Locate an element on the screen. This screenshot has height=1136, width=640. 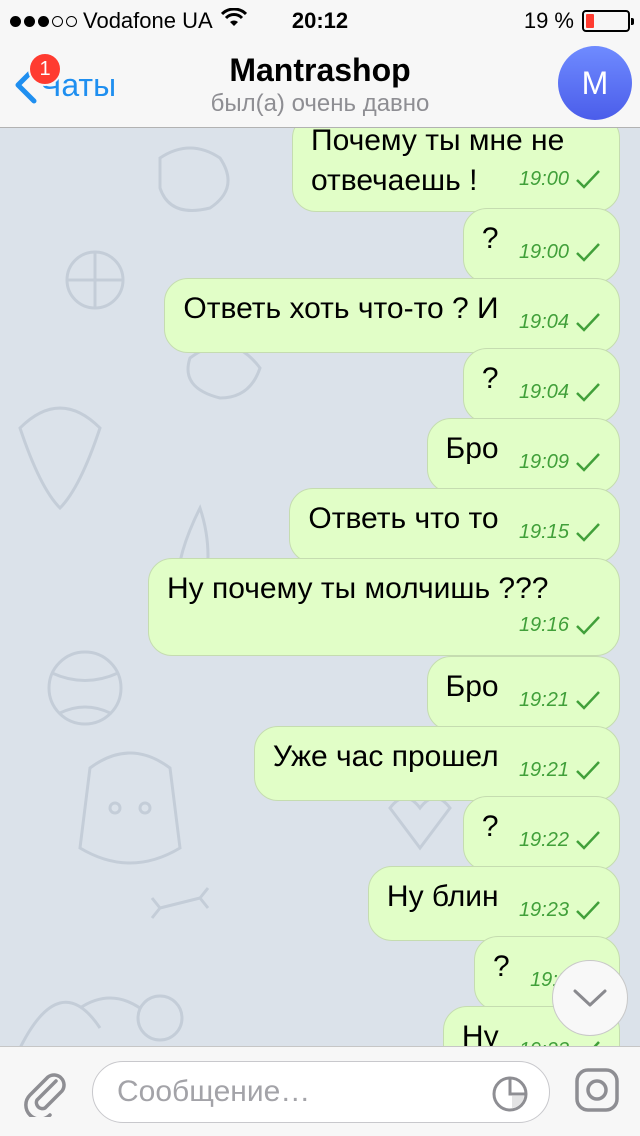
camera-icon is located at coordinates (597, 1090).